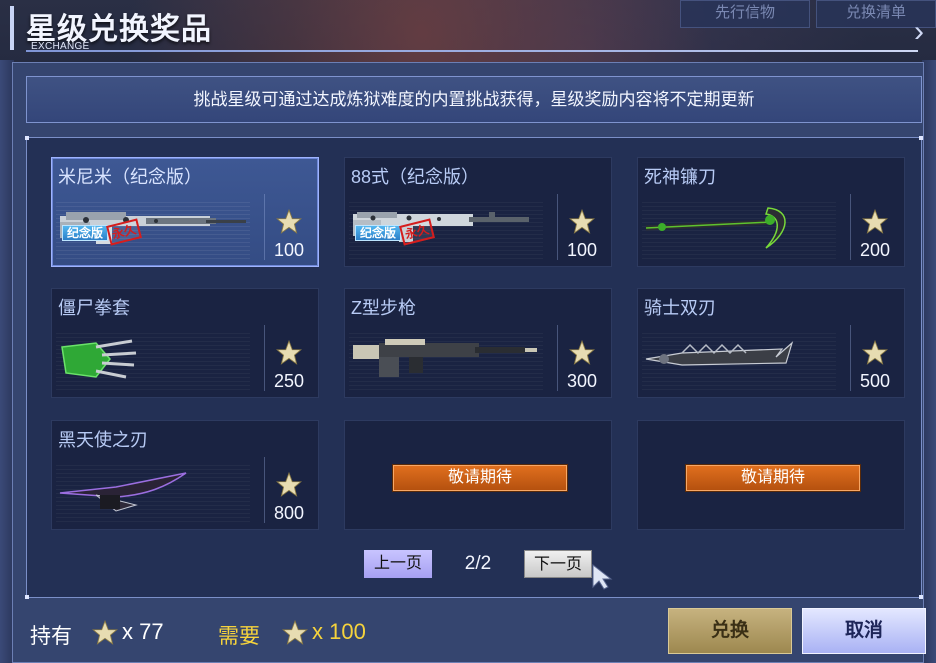  Describe the element at coordinates (99, 359) in the screenshot. I see `zombie-claw-icon` at that location.